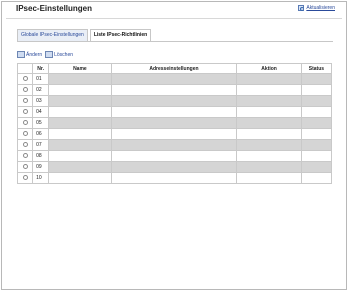  What do you see at coordinates (41, 123) in the screenshot?
I see `row-number: 05` at bounding box center [41, 123].